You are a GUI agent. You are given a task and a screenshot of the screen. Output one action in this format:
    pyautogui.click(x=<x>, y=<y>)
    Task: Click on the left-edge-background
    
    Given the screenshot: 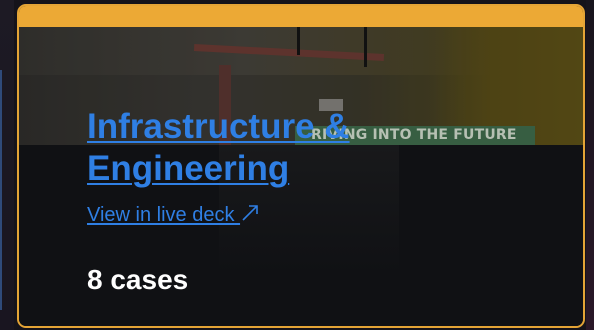 What is the action you would take?
    pyautogui.click(x=7, y=165)
    